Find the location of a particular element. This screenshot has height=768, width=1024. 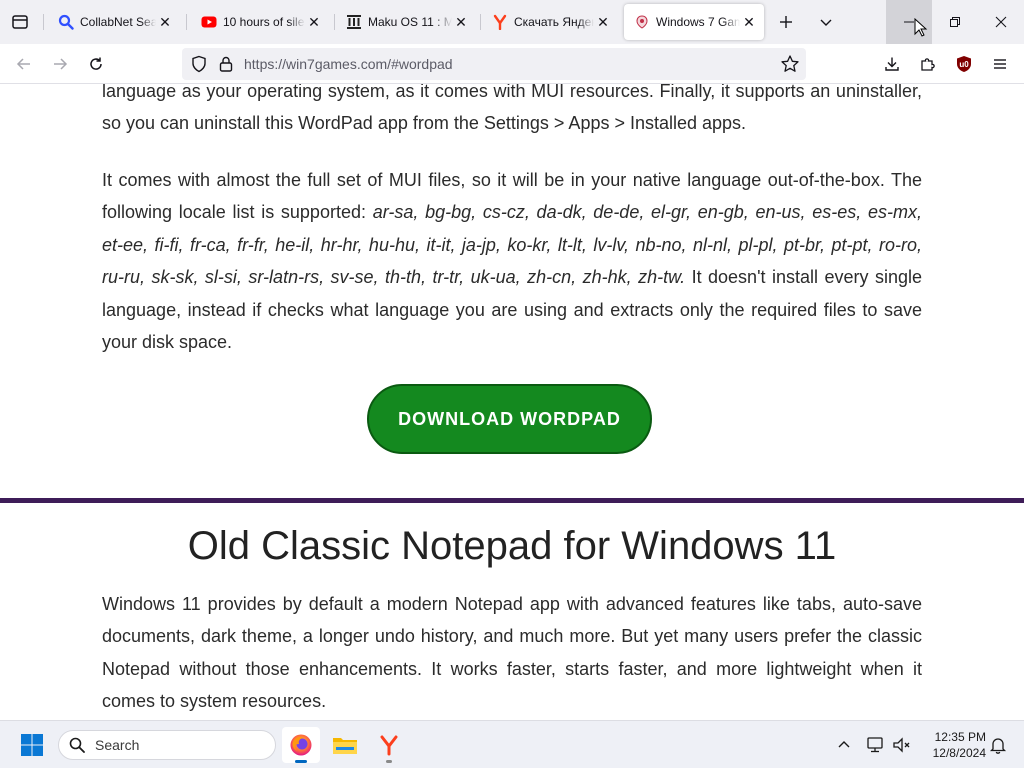

network-icon is located at coordinates (875, 745).